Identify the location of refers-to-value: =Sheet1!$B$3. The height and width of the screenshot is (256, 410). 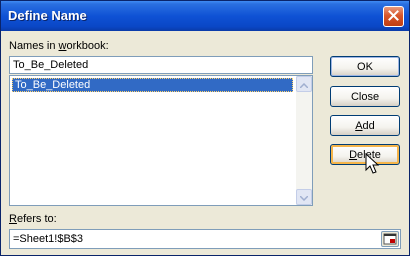
(48, 239).